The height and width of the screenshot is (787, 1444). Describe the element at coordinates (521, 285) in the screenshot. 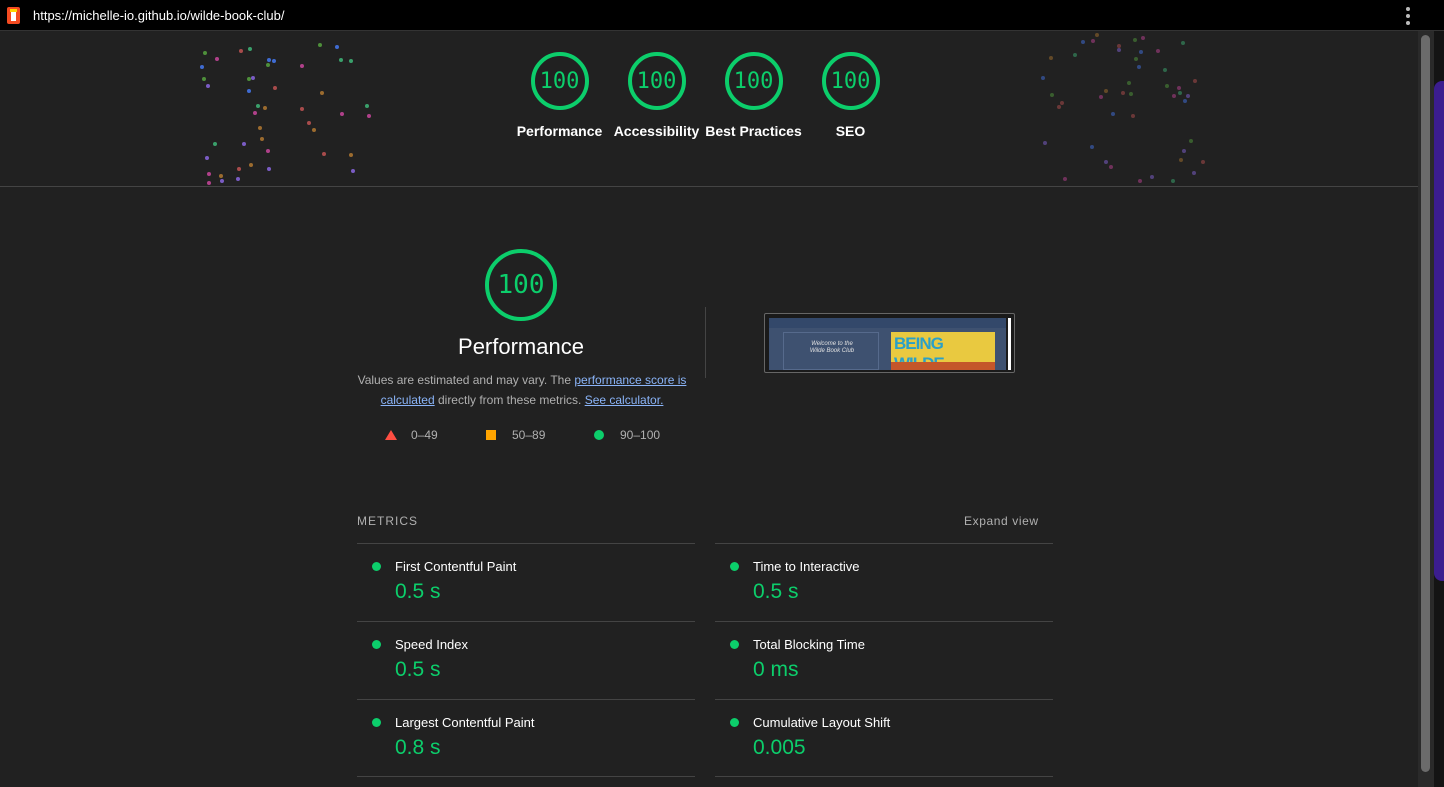

I see `performance-score-gauge: 100` at that location.